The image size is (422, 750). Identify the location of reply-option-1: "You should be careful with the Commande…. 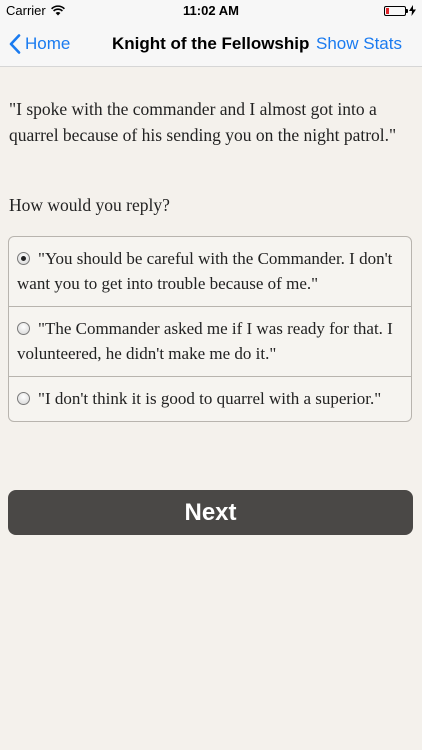
(210, 272).